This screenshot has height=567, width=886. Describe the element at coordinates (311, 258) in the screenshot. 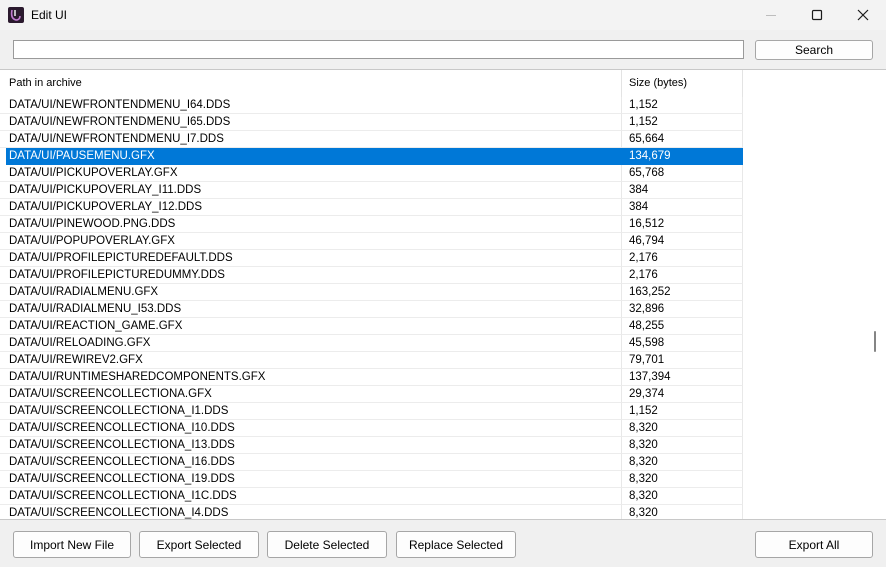

I see `row-path-cell: DATA/UI/PROFILEPICTUREDEFAULT.DDS` at that location.